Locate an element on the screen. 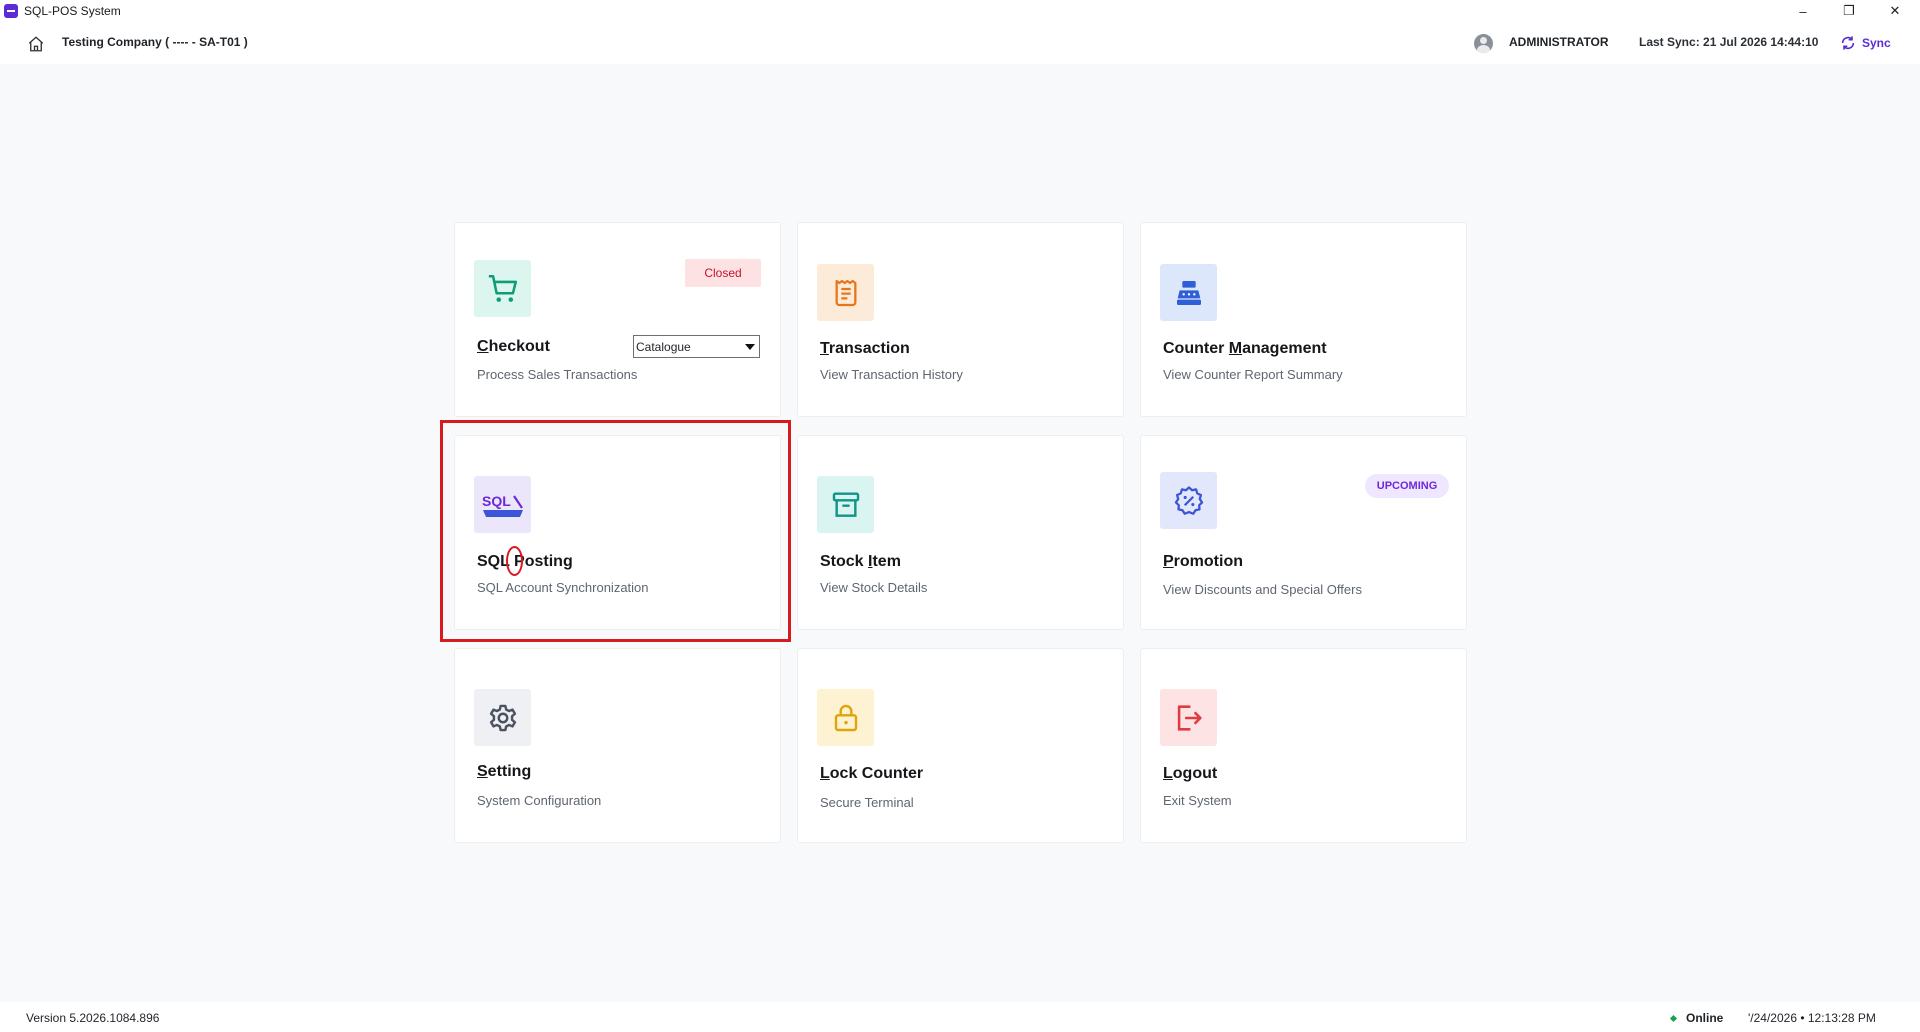 The image size is (1920, 1032). lock-icon-box is located at coordinates (845, 717).